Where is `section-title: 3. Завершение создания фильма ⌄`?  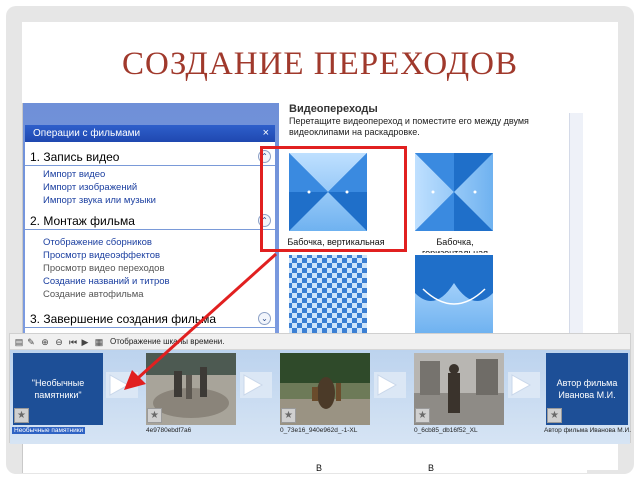
section-title: 3. Завершение создания фильма ⌄ is located at coordinates (150, 319).